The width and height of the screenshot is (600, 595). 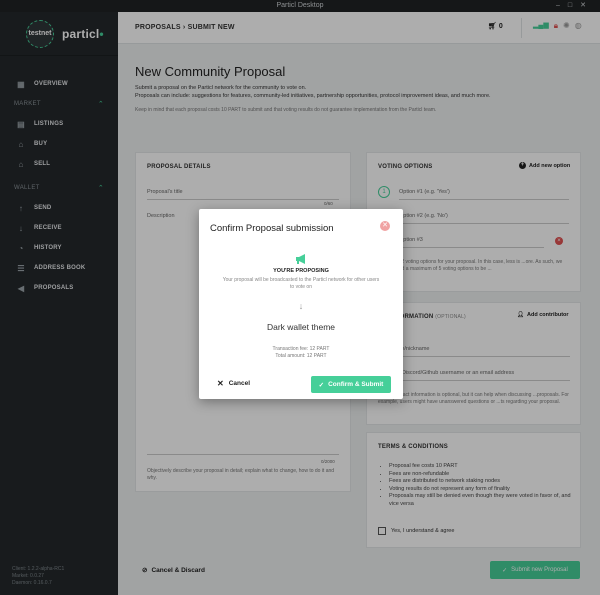 I want to click on proposing-heading: YOU'RE PROPOSING, so click(x=301, y=271).